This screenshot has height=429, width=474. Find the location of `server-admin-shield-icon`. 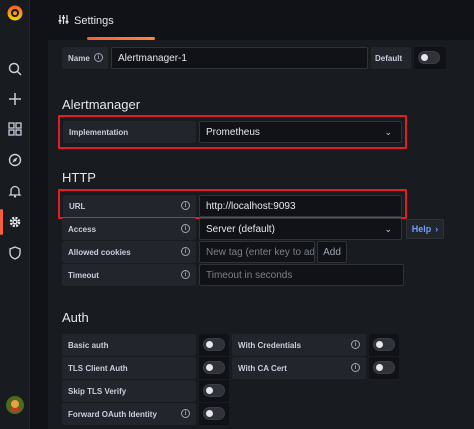

server-admin-shield-icon is located at coordinates (15, 253).